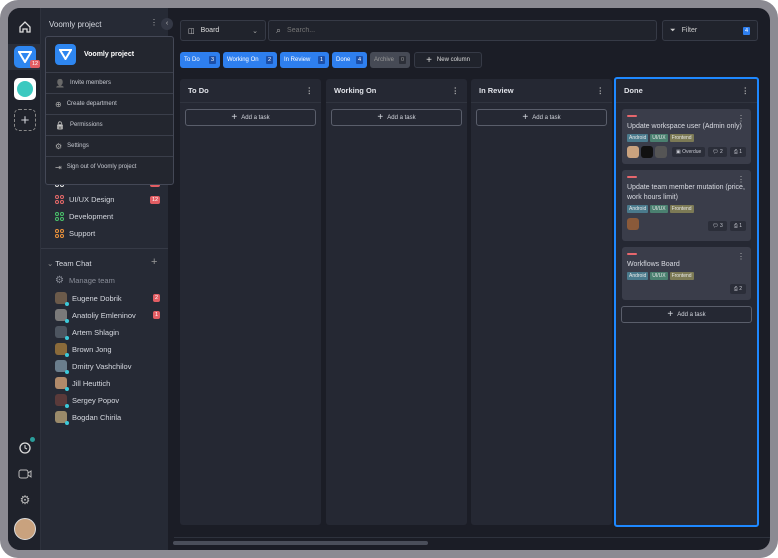 This screenshot has height=558, width=778. What do you see at coordinates (468, 30) in the screenshot?
I see `search-input` at bounding box center [468, 30].